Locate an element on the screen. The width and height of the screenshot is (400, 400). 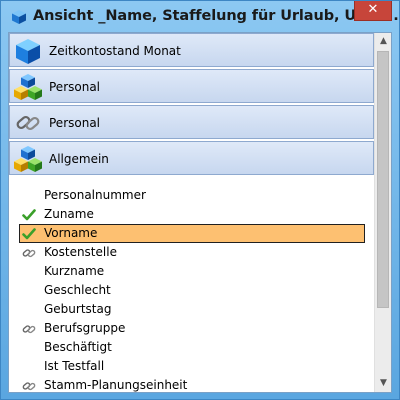
scrollbar-thumb is located at coordinates (383, 179).